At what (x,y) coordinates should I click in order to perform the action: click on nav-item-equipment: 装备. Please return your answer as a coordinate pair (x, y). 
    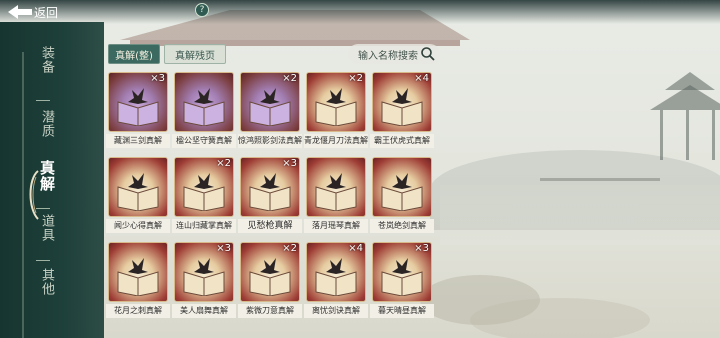
    Looking at the image, I should click on (44, 60).